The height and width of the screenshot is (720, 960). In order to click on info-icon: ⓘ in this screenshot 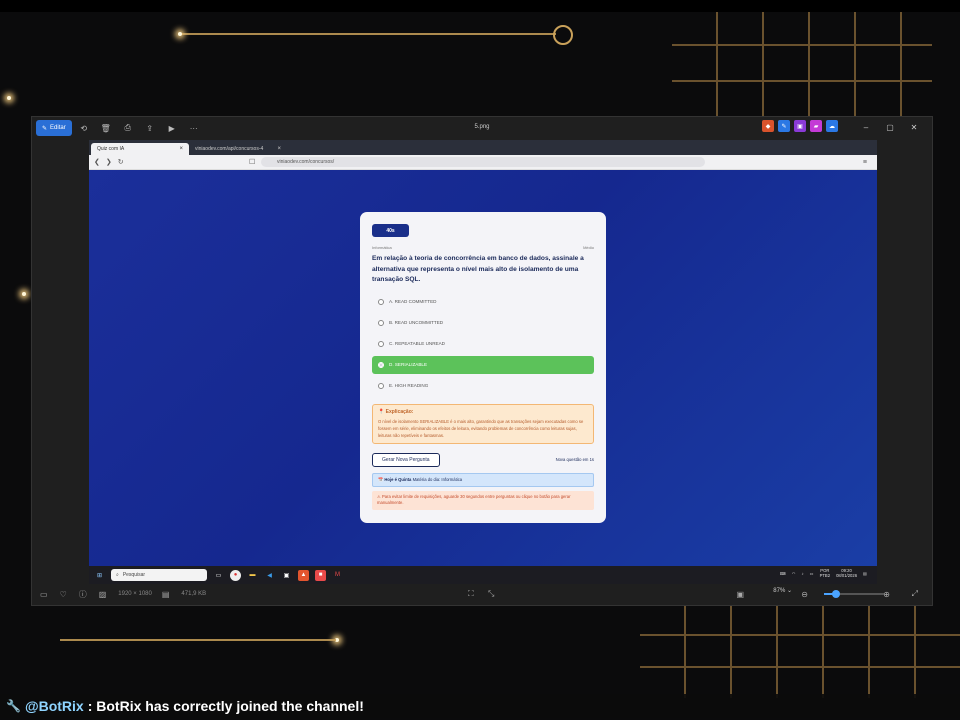, I will do `click(83, 594)`.